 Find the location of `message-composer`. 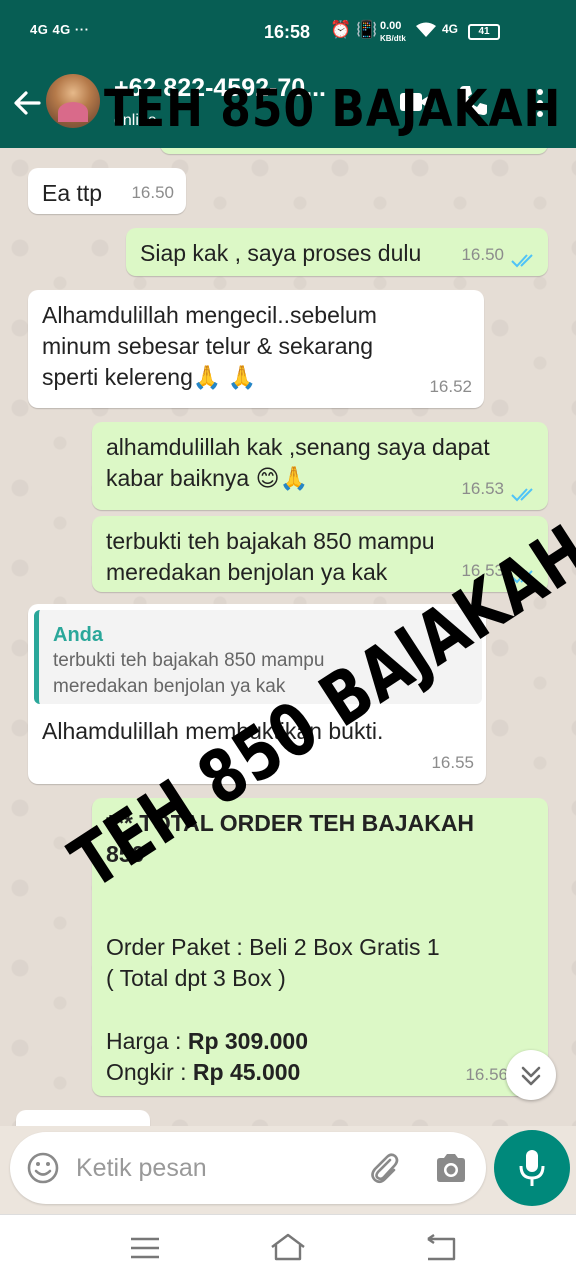

message-composer is located at coordinates (248, 1168).